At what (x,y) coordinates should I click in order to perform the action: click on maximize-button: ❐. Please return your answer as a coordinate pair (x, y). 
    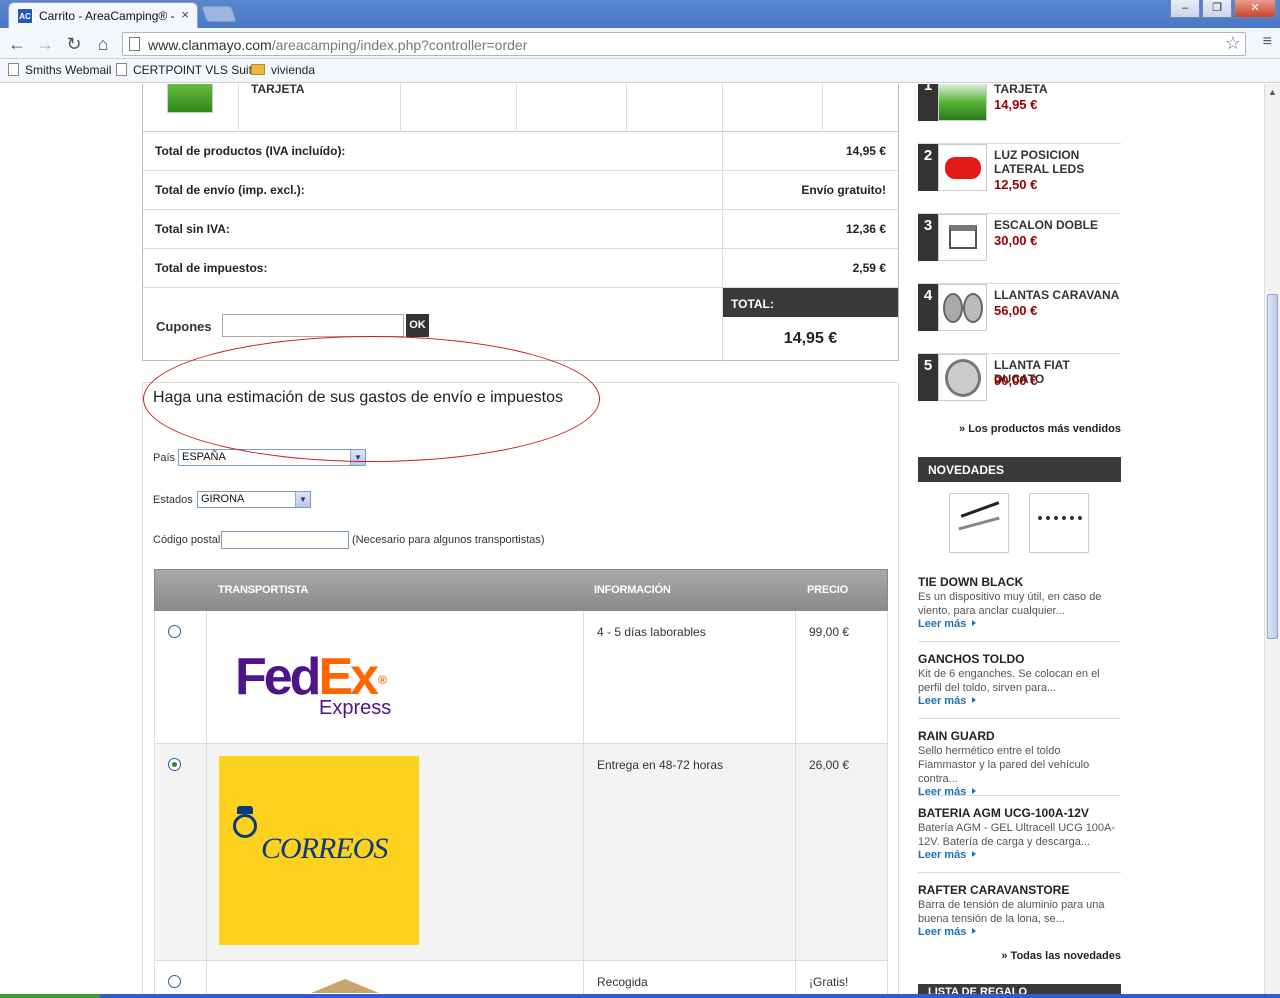
    Looking at the image, I should click on (1217, 9).